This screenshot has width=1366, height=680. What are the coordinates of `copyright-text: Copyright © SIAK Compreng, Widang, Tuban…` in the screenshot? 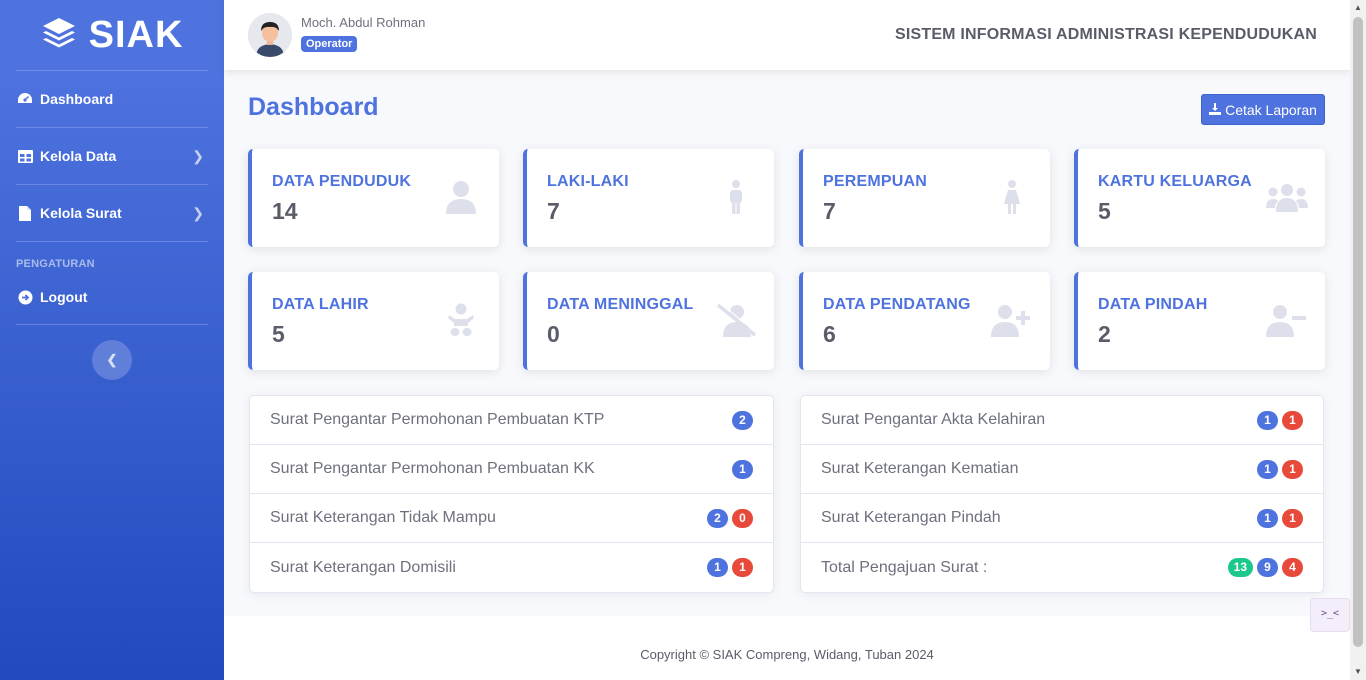 It's located at (787, 654).